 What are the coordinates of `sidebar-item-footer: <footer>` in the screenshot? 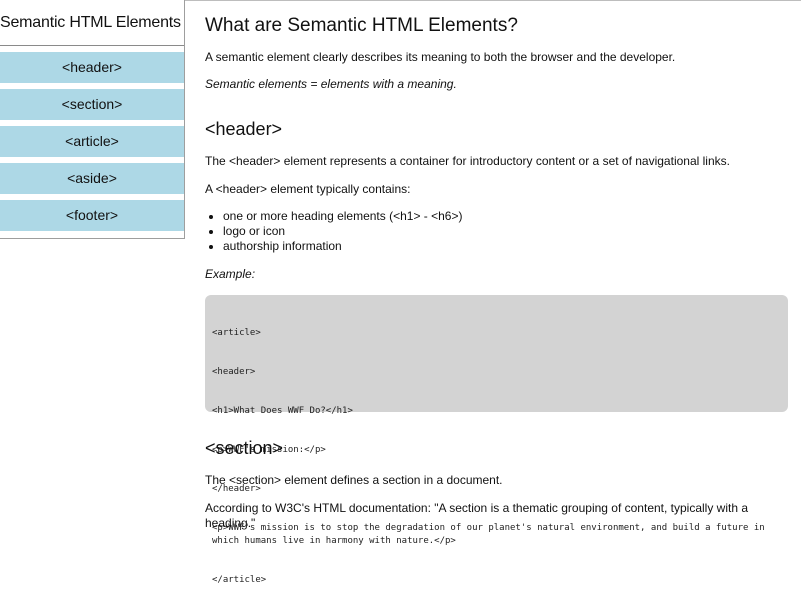 It's located at (92, 215).